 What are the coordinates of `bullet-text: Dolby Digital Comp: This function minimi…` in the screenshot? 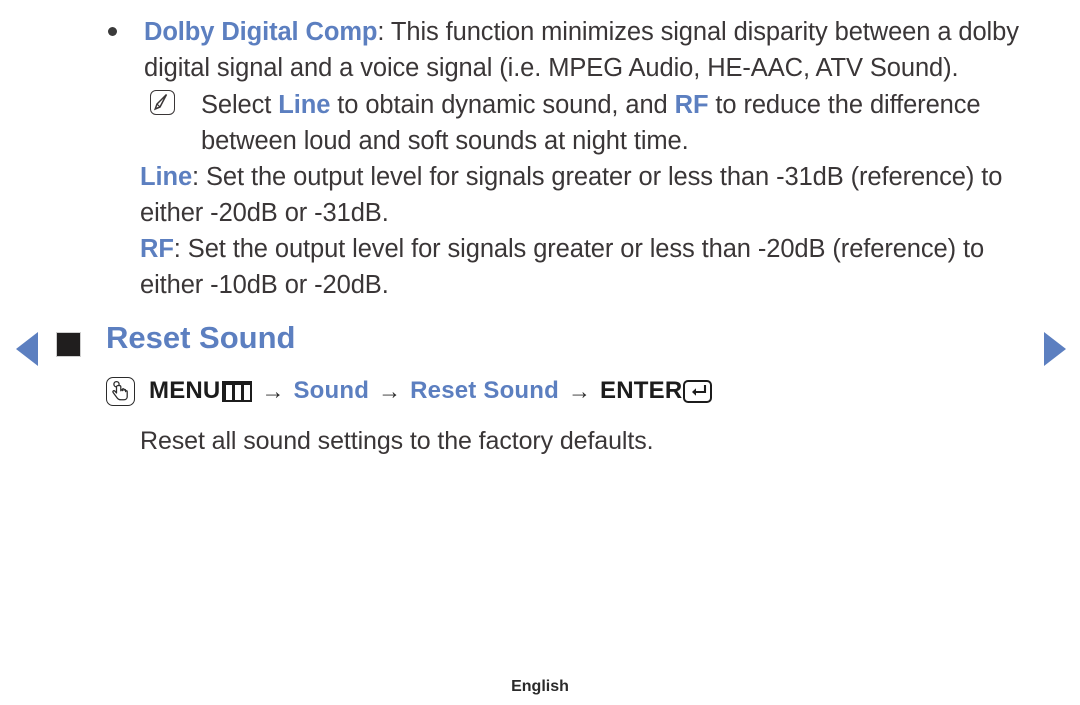 It's located at (591, 50).